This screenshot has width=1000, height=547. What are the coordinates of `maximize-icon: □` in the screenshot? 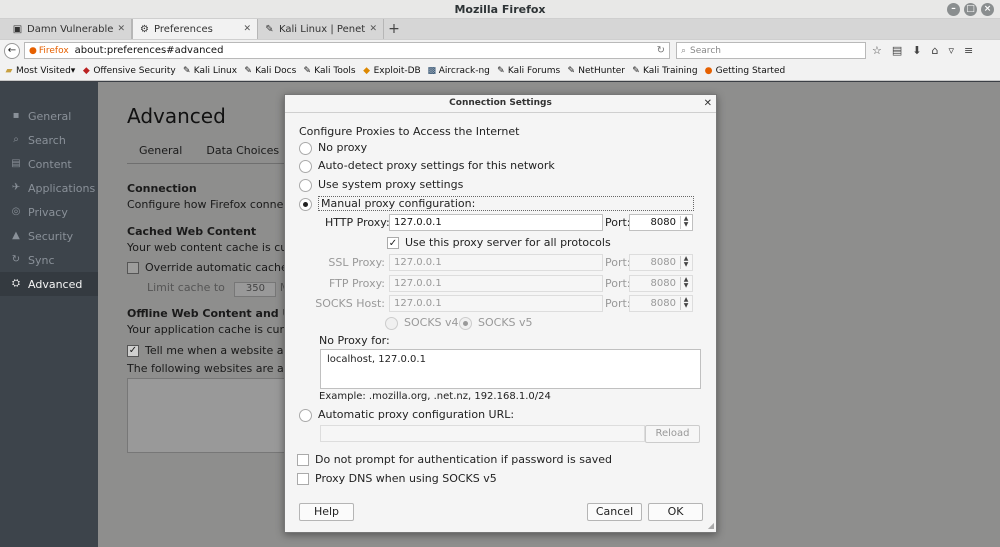 It's located at (970, 9).